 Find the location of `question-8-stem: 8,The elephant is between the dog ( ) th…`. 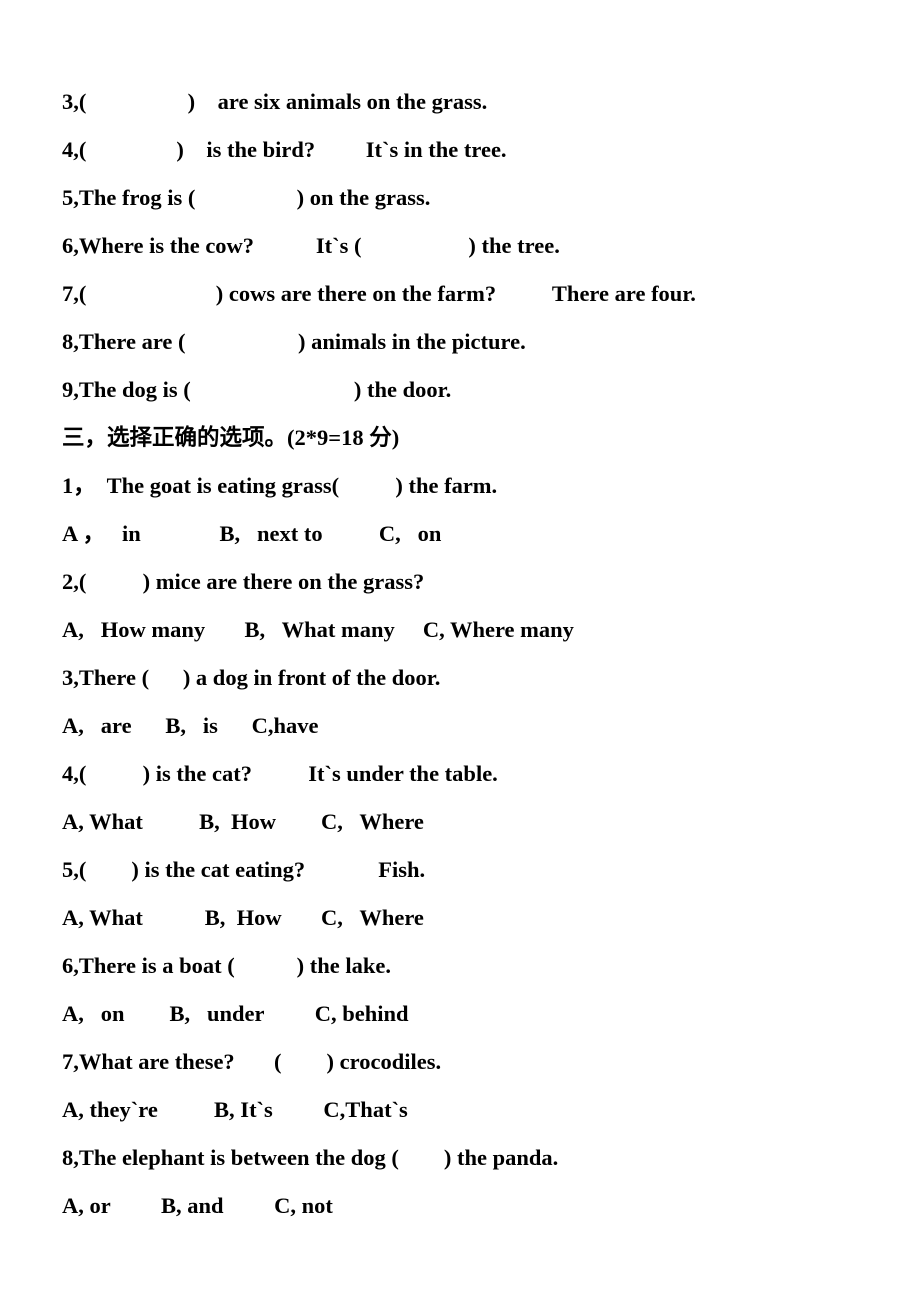

question-8-stem: 8,The elephant is between the dog ( ) th… is located at coordinates (310, 1157).